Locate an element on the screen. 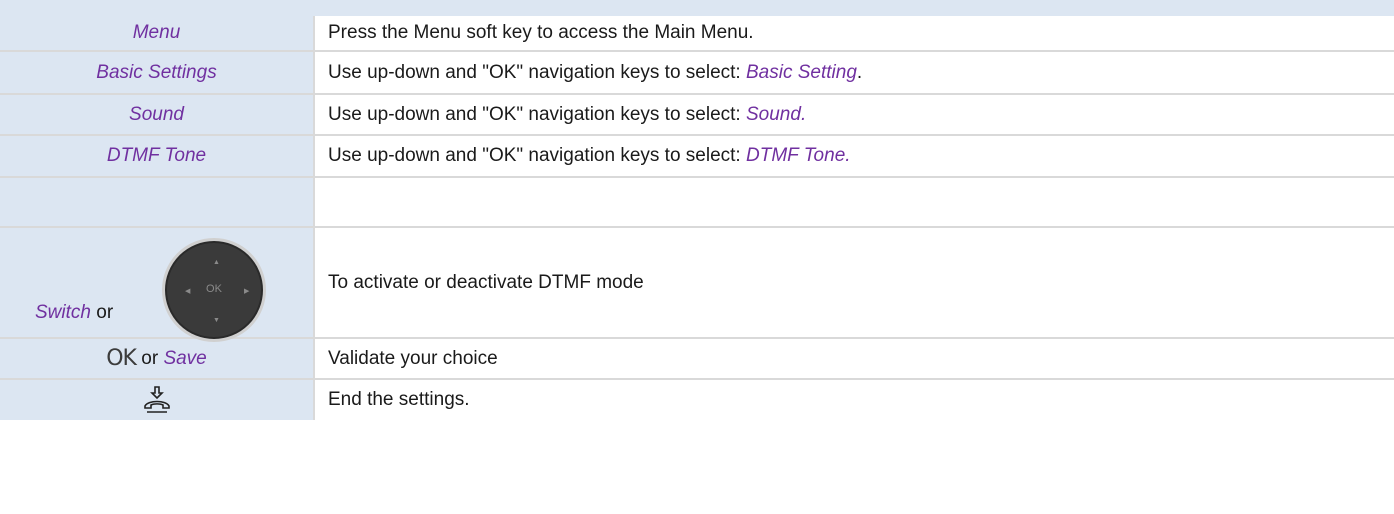 The height and width of the screenshot is (514, 1394). step-description-emphasis: Sound. is located at coordinates (776, 114).